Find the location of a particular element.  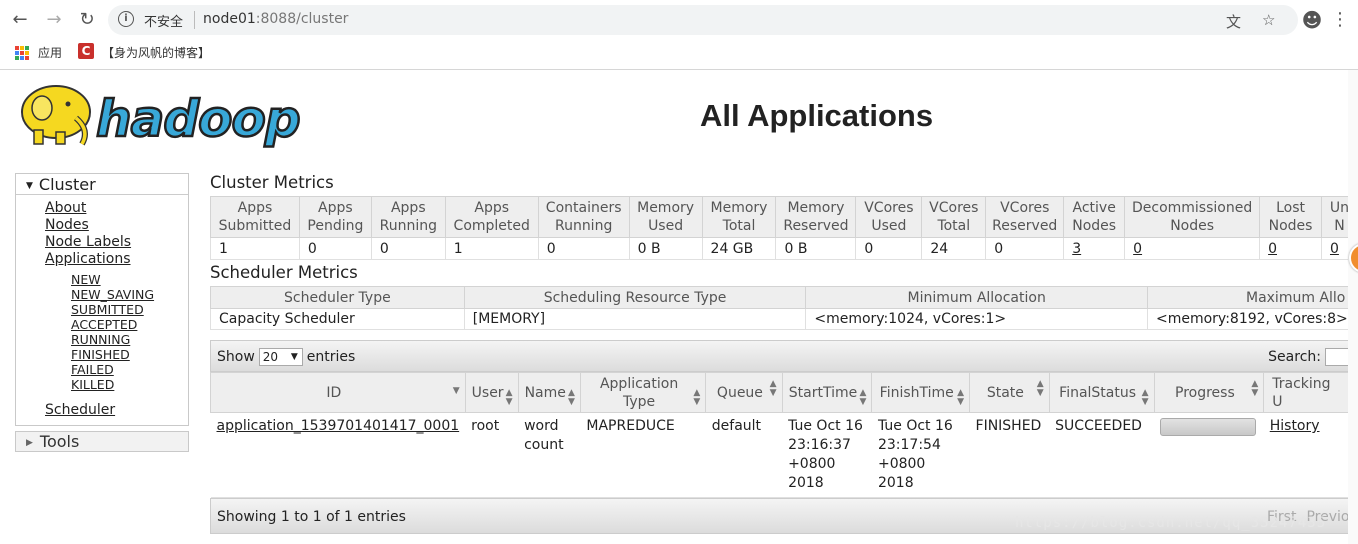

nav-state-submitted: SUBMITTED is located at coordinates (129, 309).